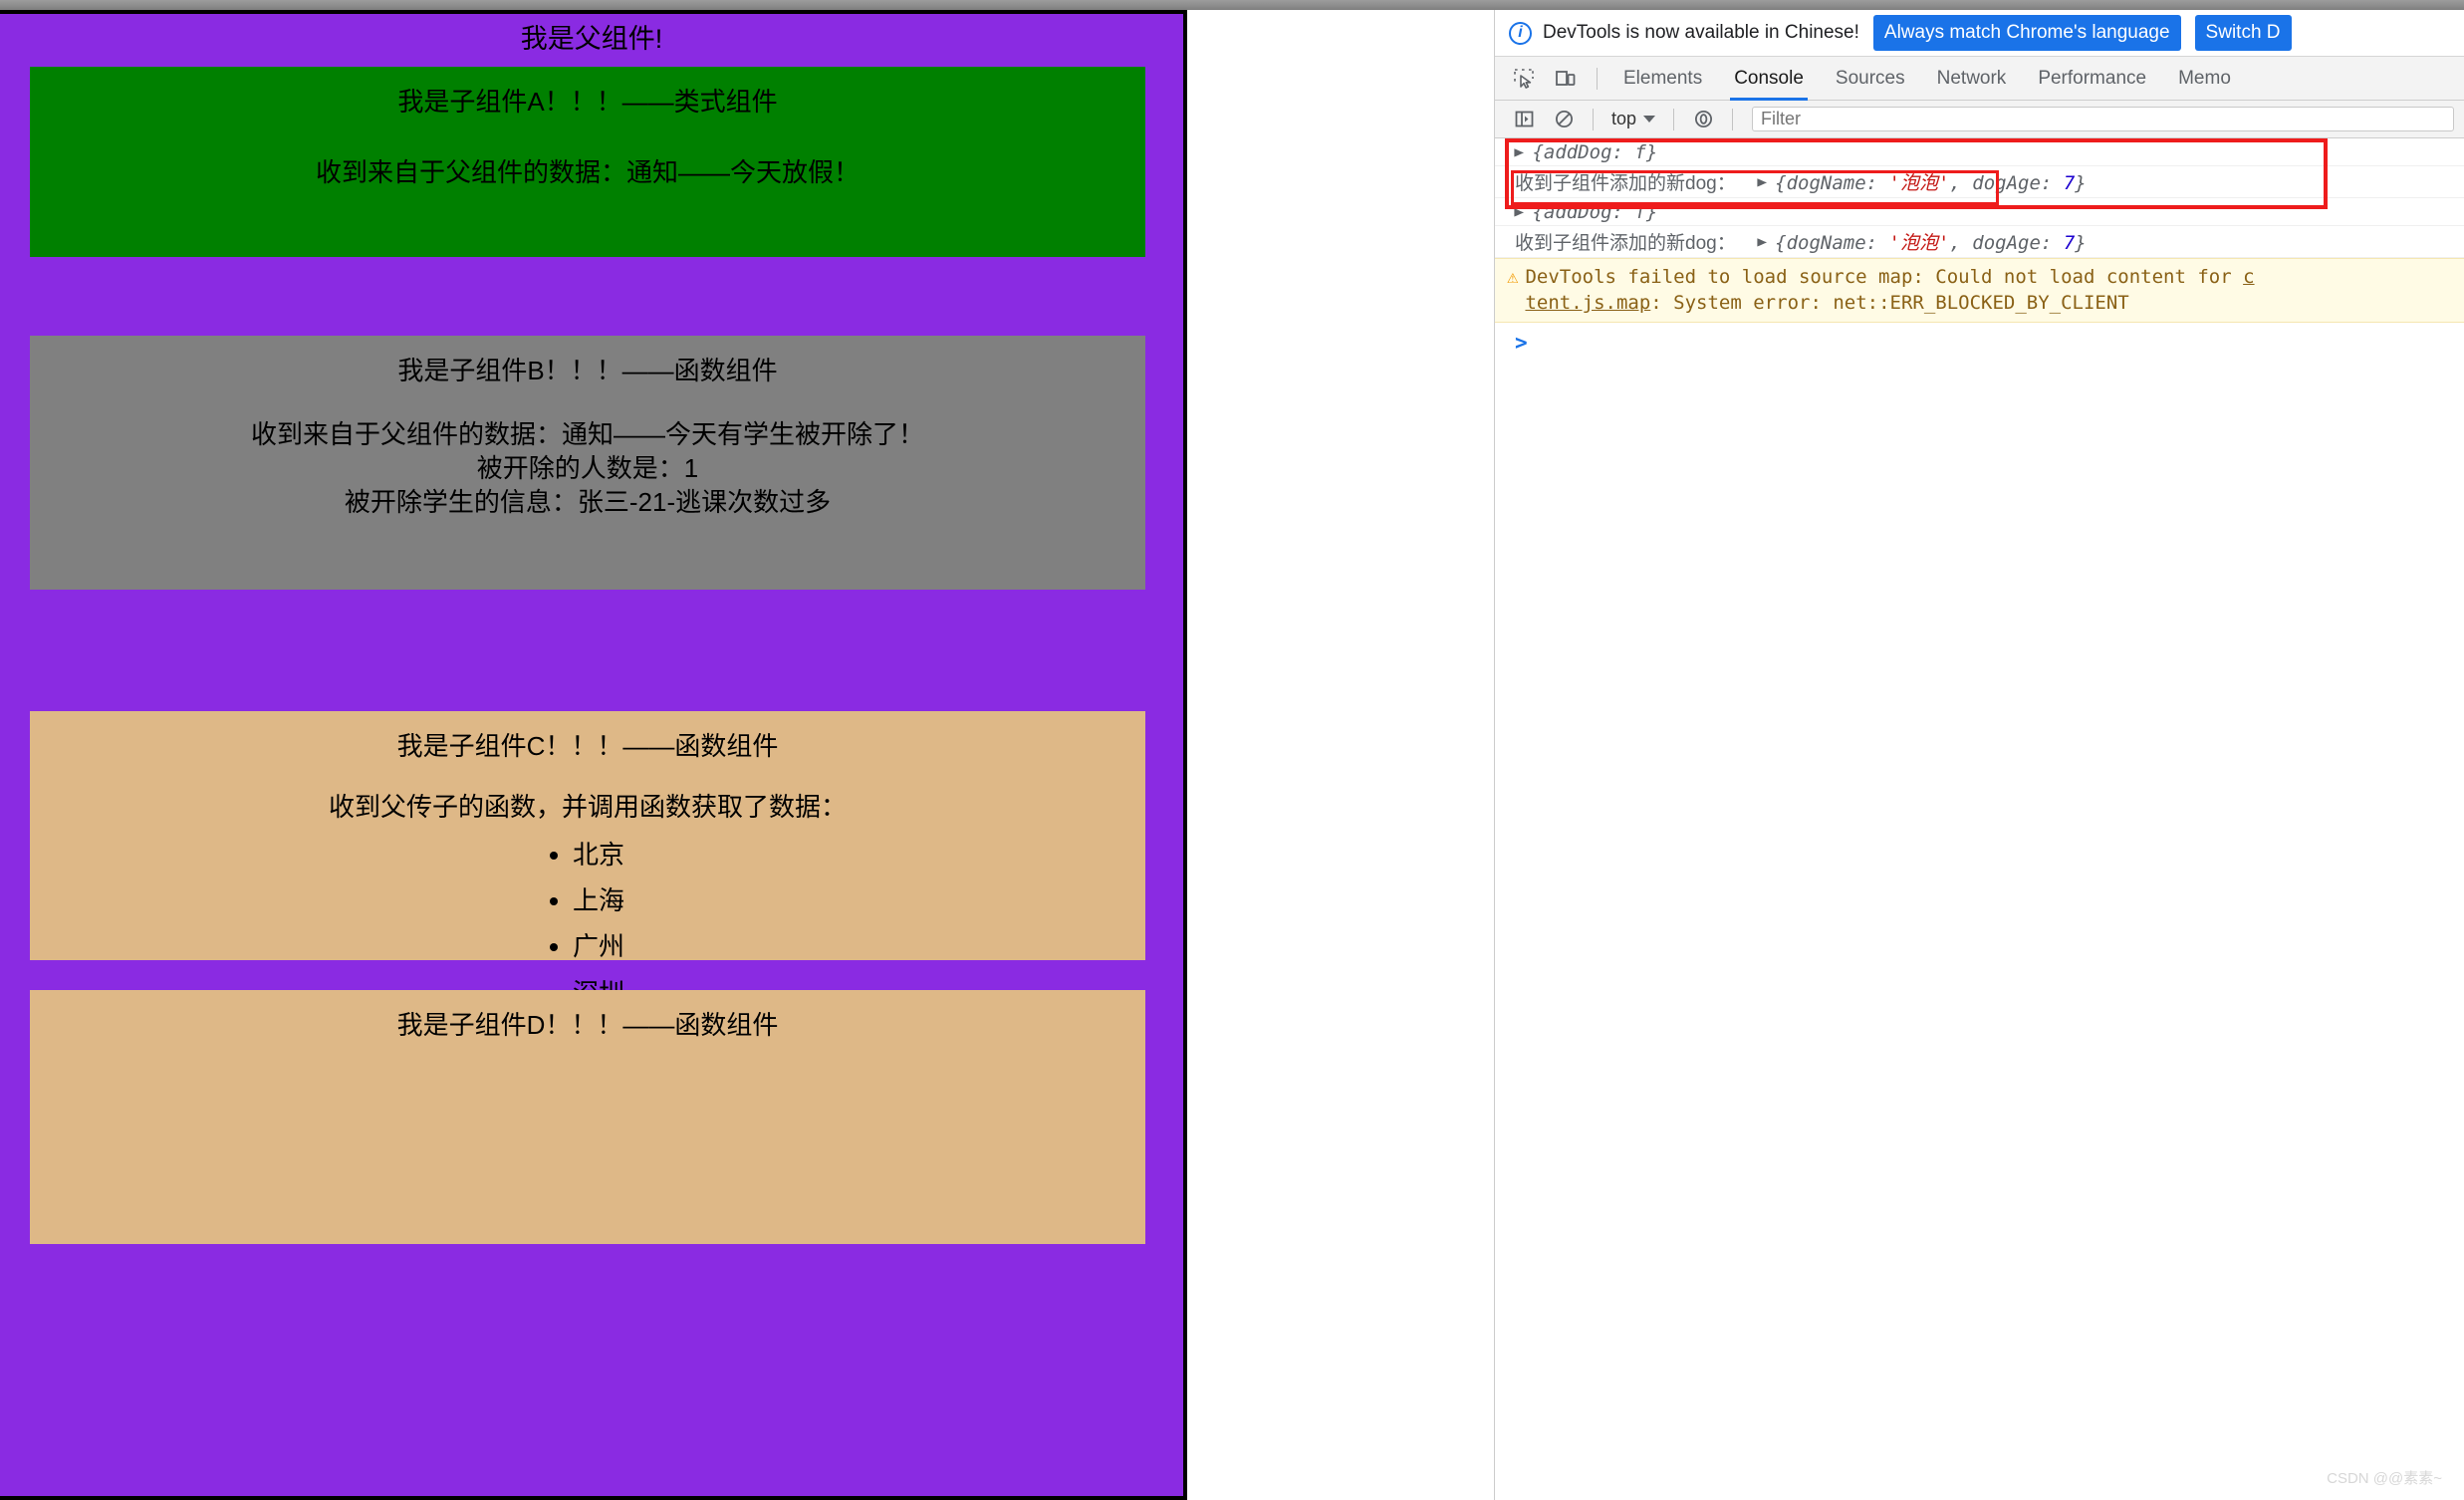 Image resolution: width=2464 pixels, height=1500 pixels. What do you see at coordinates (2092, 79) in the screenshot?
I see `tab-performance: Performance` at bounding box center [2092, 79].